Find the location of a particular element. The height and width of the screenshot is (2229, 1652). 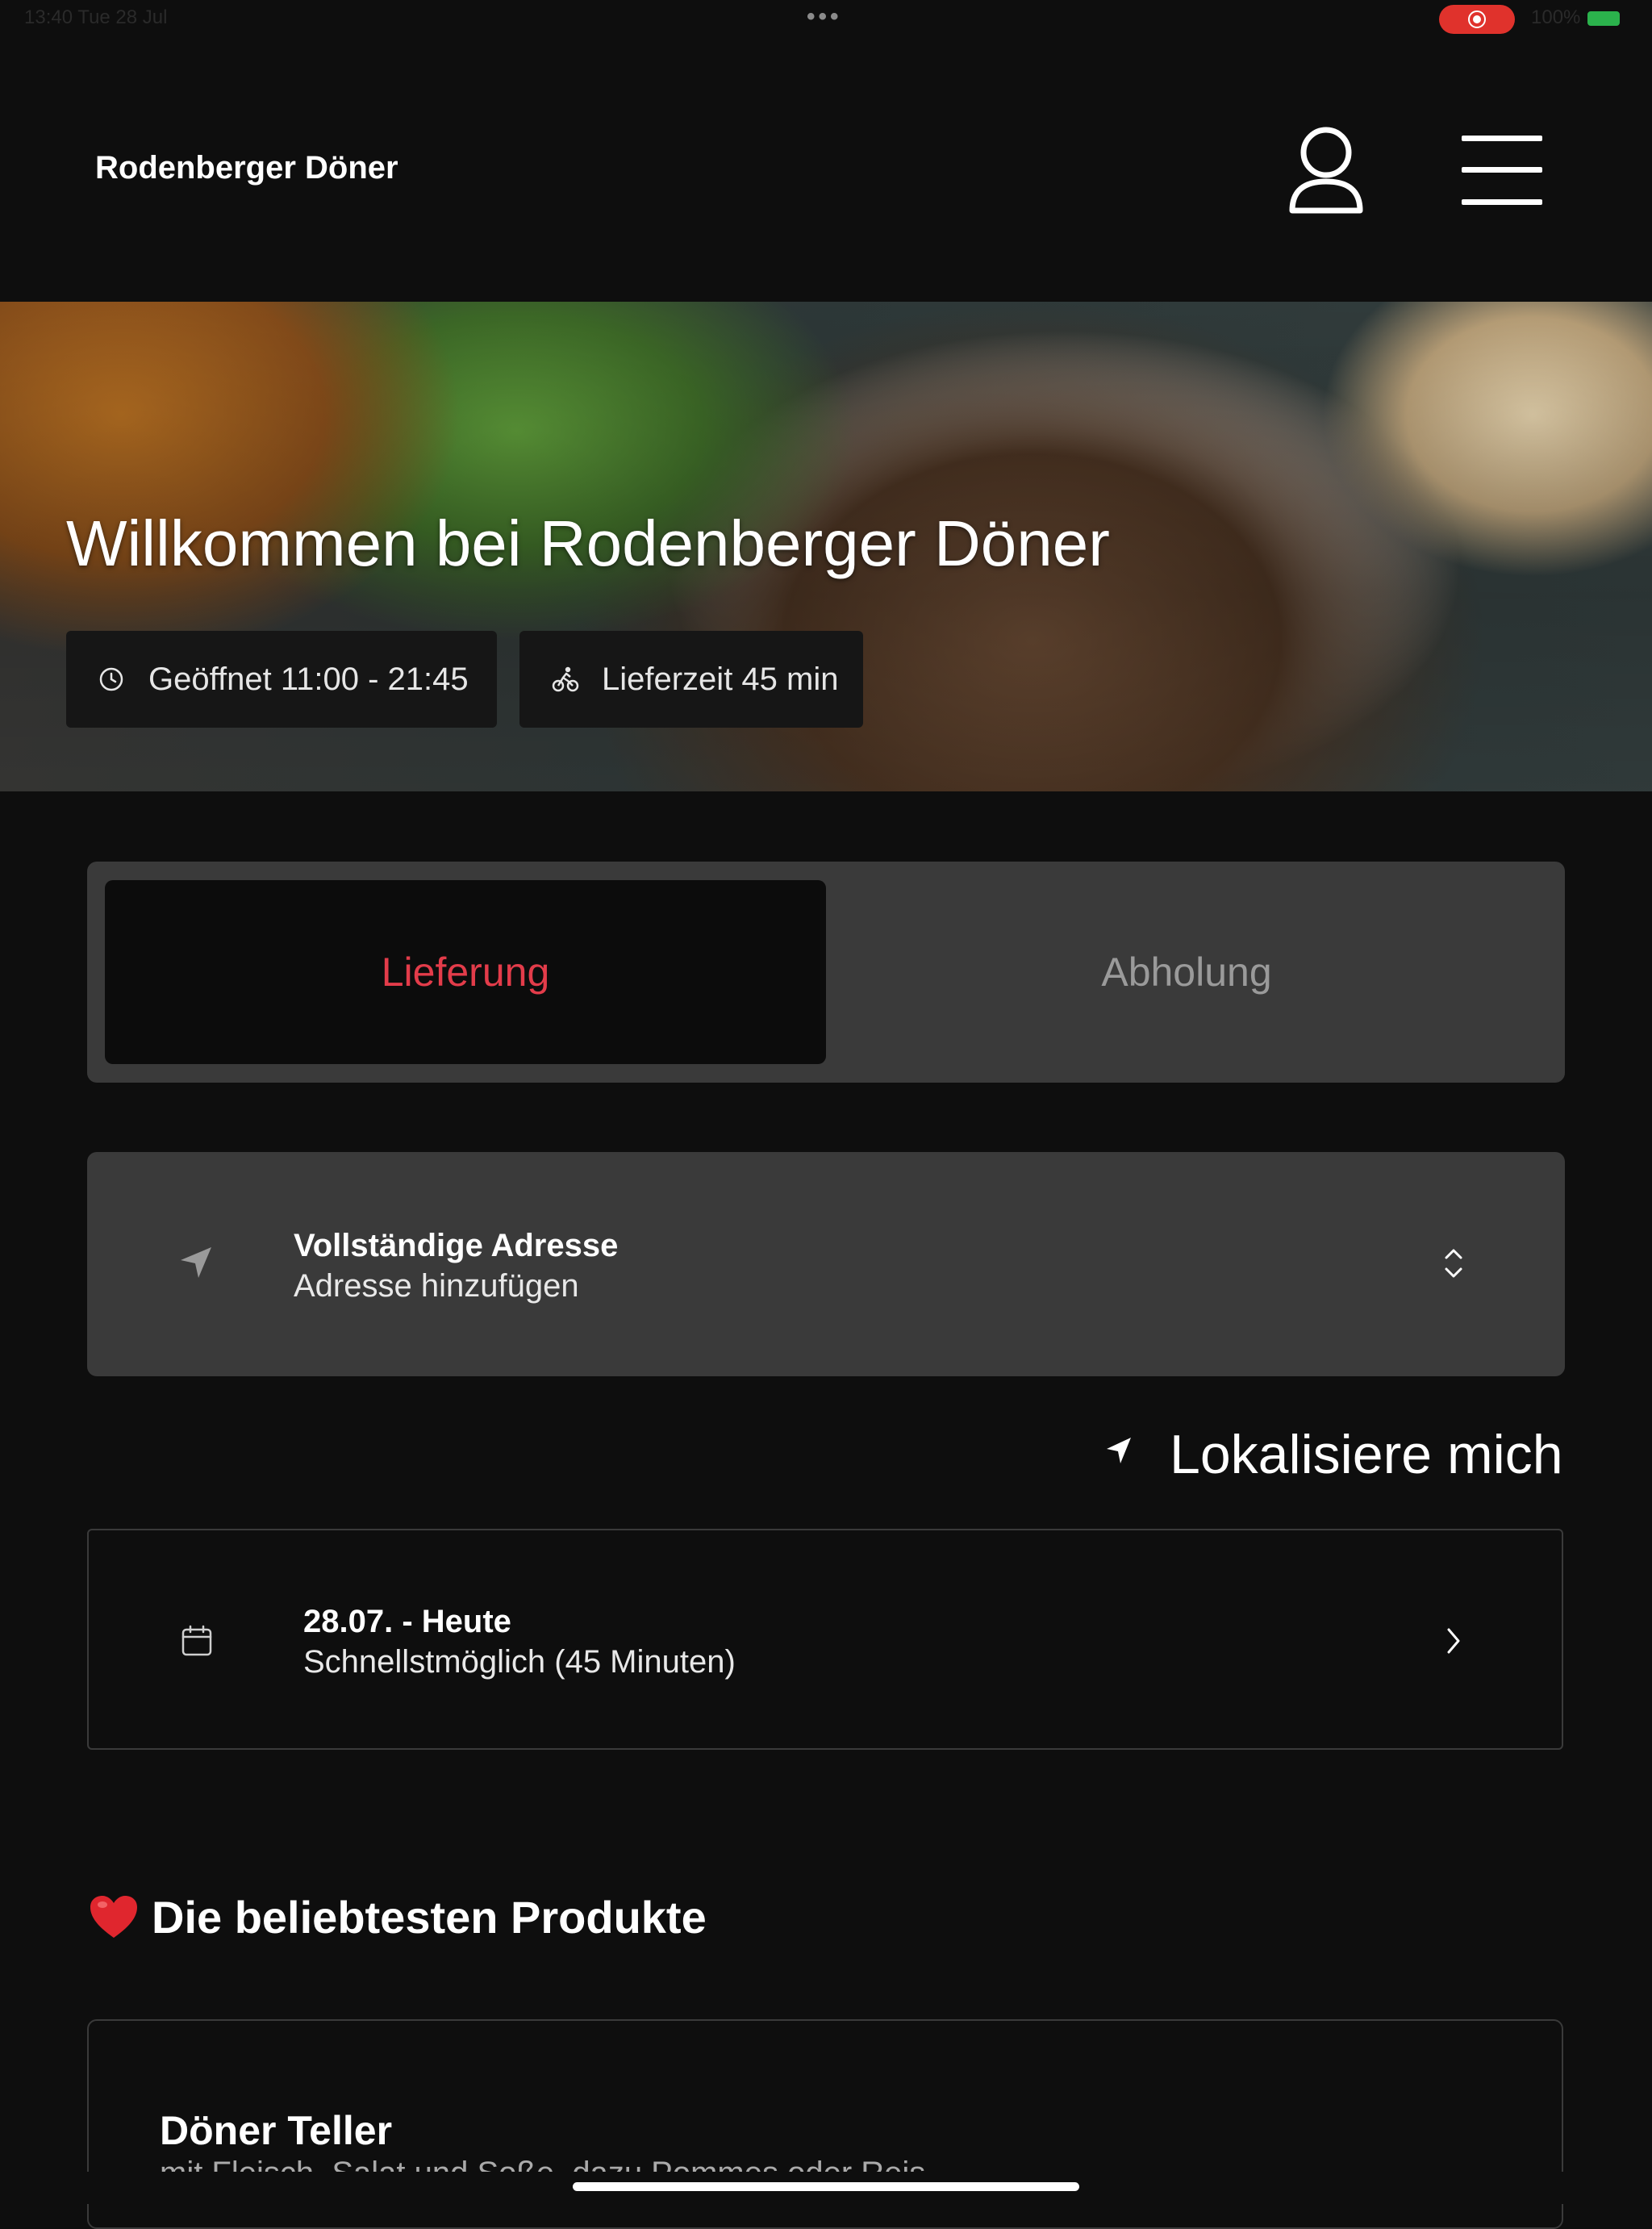

product-name: Döner Teller is located at coordinates (276, 2130).